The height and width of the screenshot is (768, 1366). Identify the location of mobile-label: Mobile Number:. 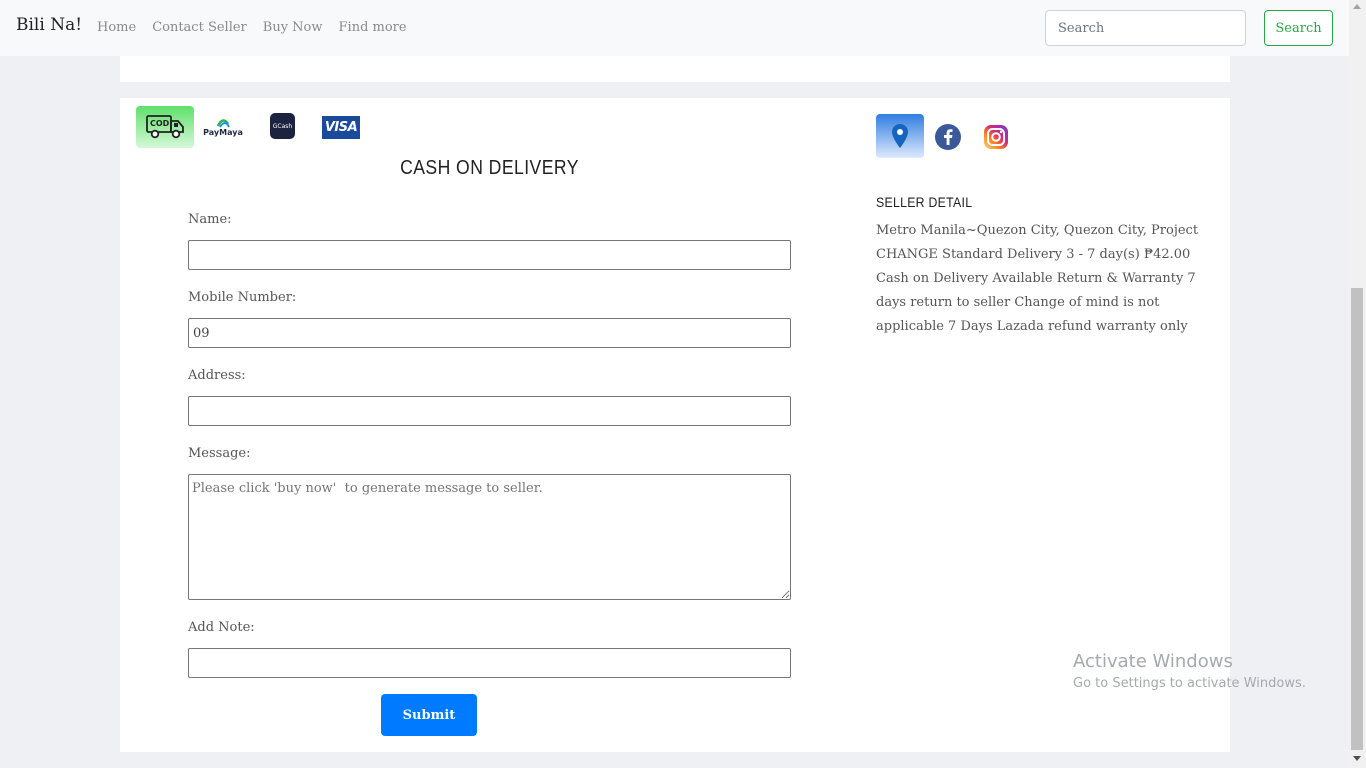
(242, 297).